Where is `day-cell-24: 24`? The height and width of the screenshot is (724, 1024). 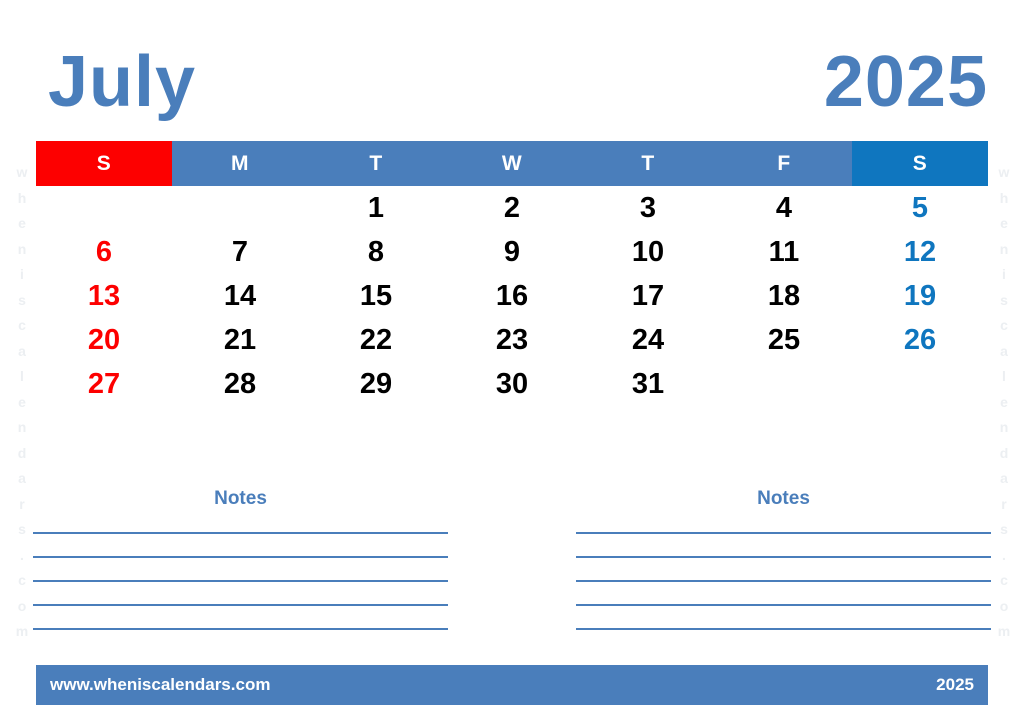
day-cell-24: 24 is located at coordinates (648, 340).